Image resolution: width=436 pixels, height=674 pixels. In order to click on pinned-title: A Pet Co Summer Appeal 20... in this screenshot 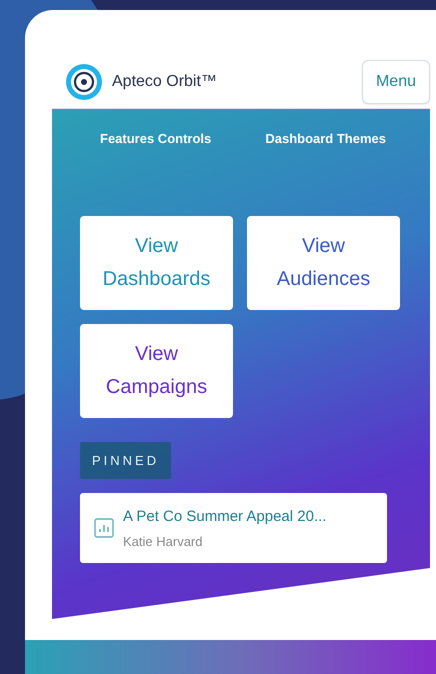, I will do `click(224, 516)`.